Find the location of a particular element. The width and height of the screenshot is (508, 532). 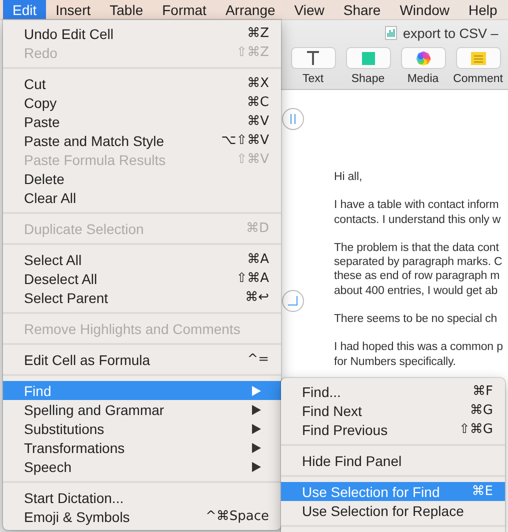

document-text-line: about 400 entries, I would get ab is located at coordinates (416, 291).